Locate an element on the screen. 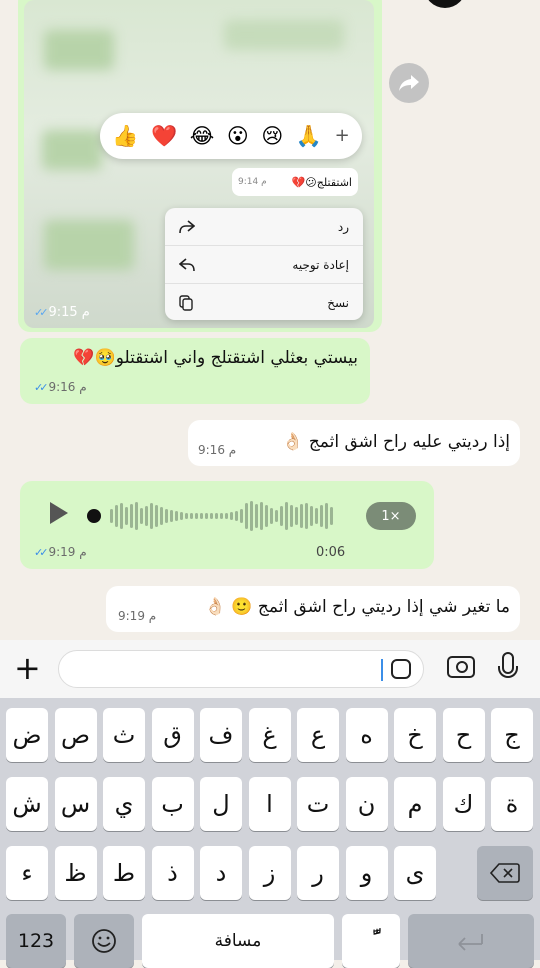 Image resolution: width=540 pixels, height=968 pixels. key-1-0: ض is located at coordinates (27, 735).